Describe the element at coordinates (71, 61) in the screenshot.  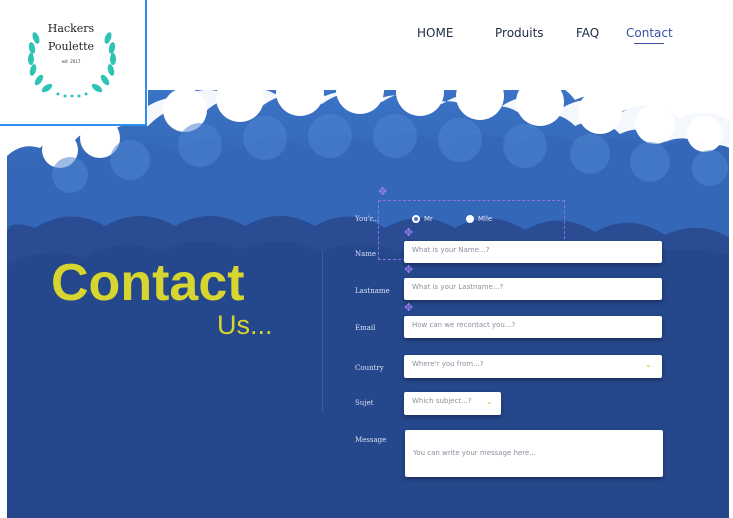
I see `logo-established: est. 2017` at that location.